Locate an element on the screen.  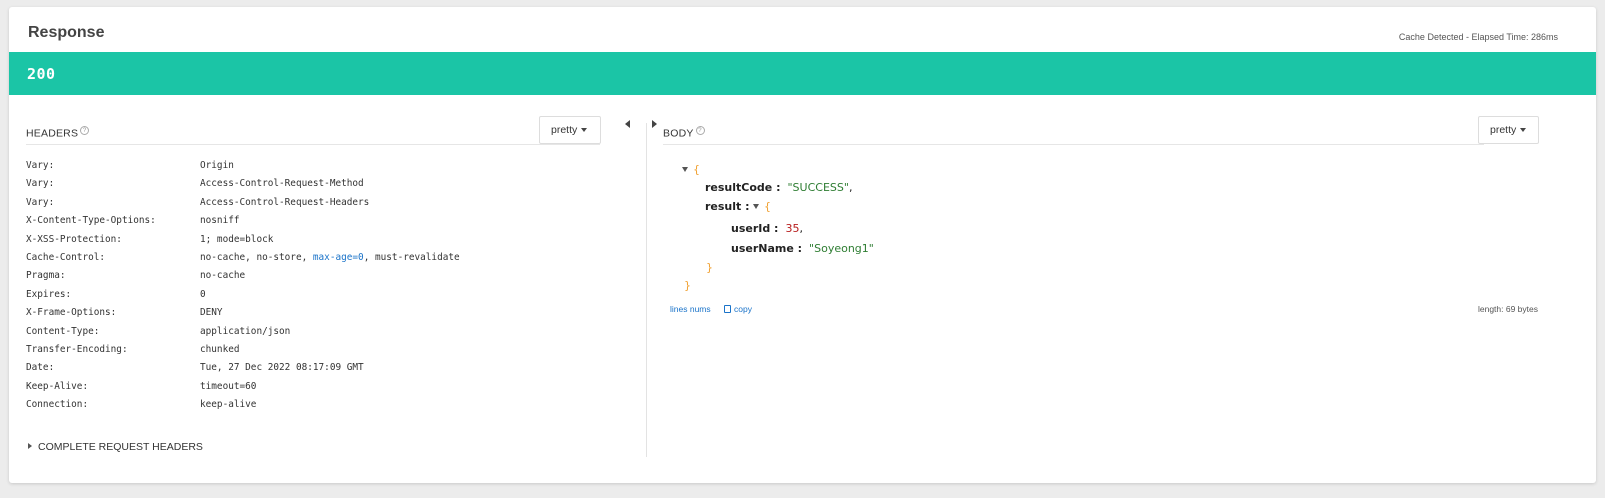
json-string-value: "SUCCESS" is located at coordinates (818, 187).